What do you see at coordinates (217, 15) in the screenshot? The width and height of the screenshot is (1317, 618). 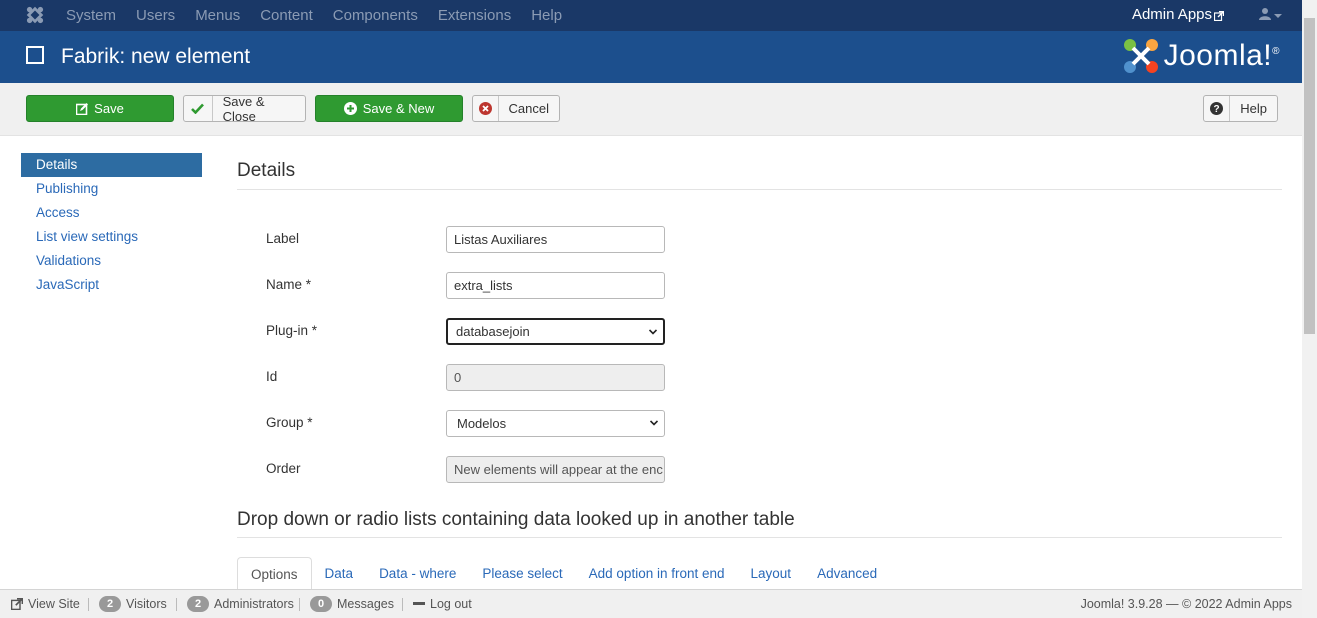 I see `menu-menus: Menus` at bounding box center [217, 15].